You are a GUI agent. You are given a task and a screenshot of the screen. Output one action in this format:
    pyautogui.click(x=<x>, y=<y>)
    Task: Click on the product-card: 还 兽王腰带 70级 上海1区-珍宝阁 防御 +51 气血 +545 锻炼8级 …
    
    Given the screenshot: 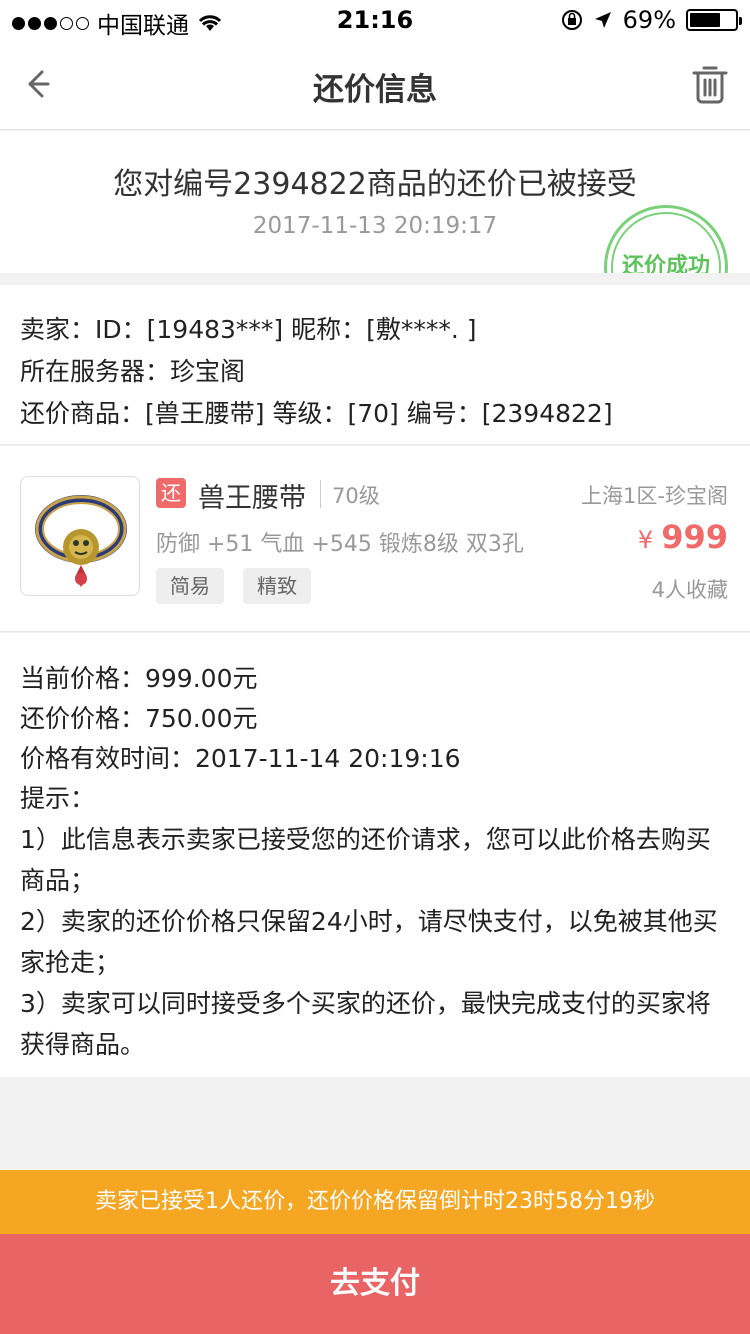 What is the action you would take?
    pyautogui.click(x=375, y=539)
    